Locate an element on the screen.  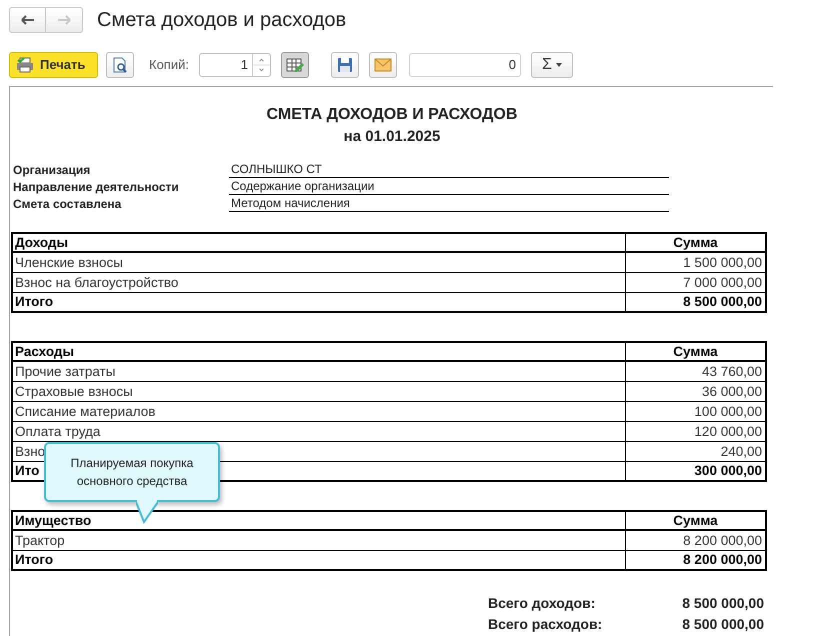
page-magnifier-icon is located at coordinates (120, 65).